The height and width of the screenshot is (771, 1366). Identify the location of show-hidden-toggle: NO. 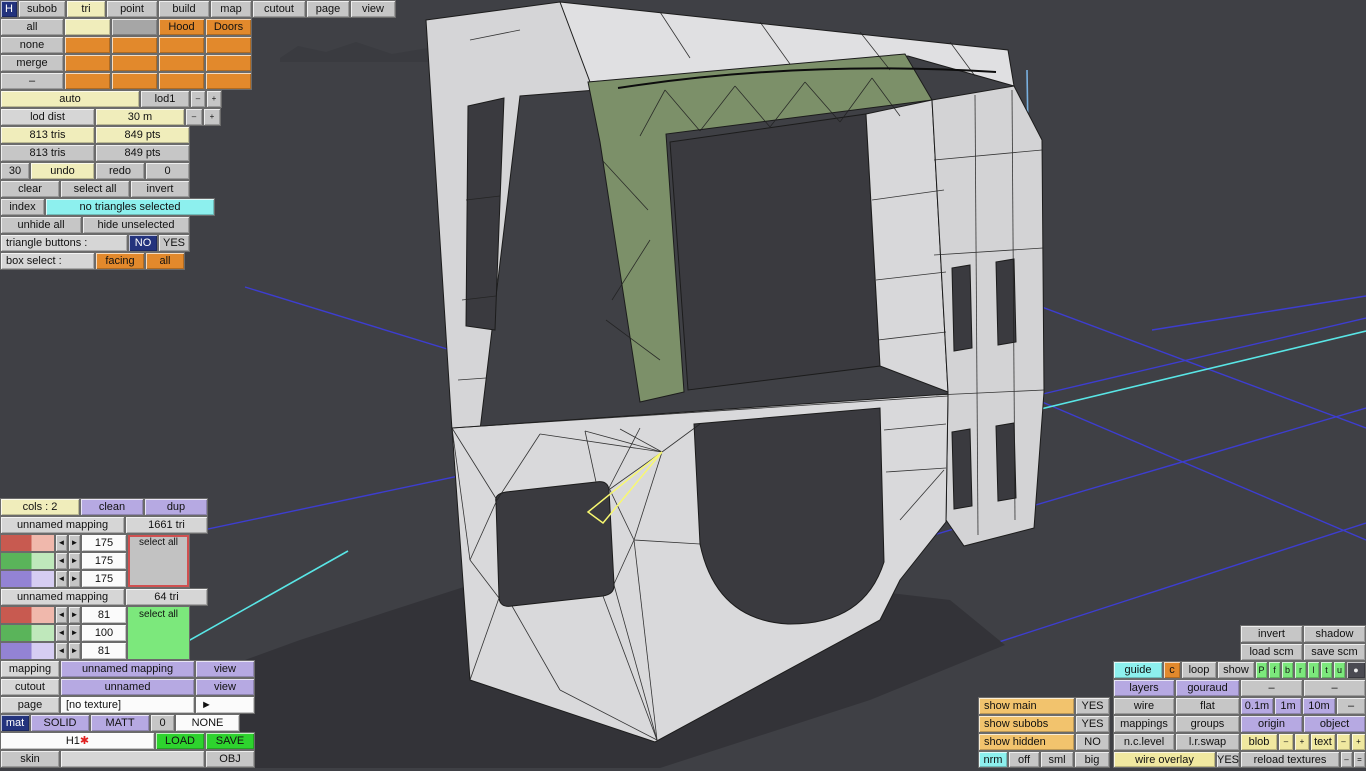
(1092, 742).